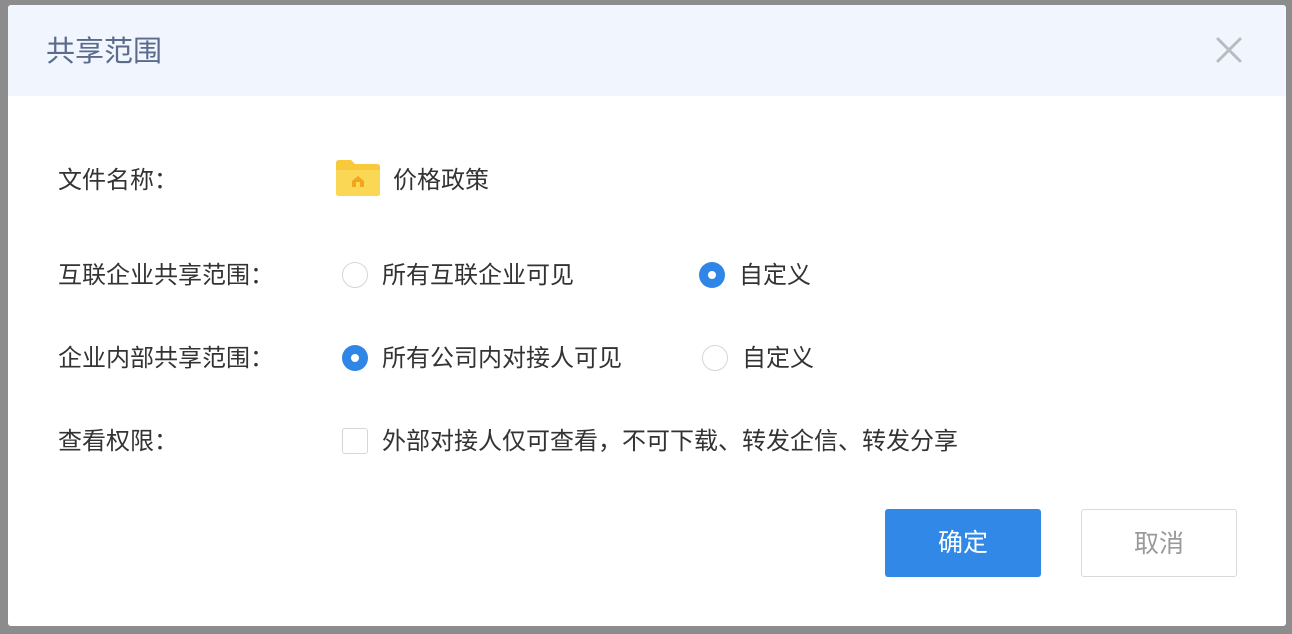  Describe the element at coordinates (358, 180) in the screenshot. I see `folder-icon` at that location.